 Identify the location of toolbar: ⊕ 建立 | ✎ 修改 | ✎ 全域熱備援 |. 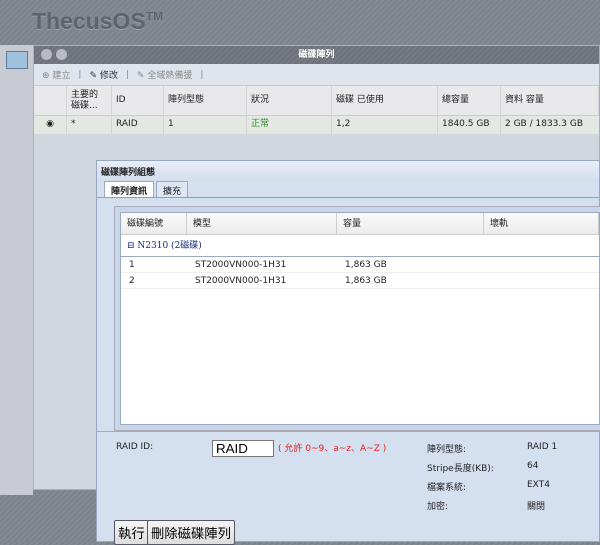
(316, 75).